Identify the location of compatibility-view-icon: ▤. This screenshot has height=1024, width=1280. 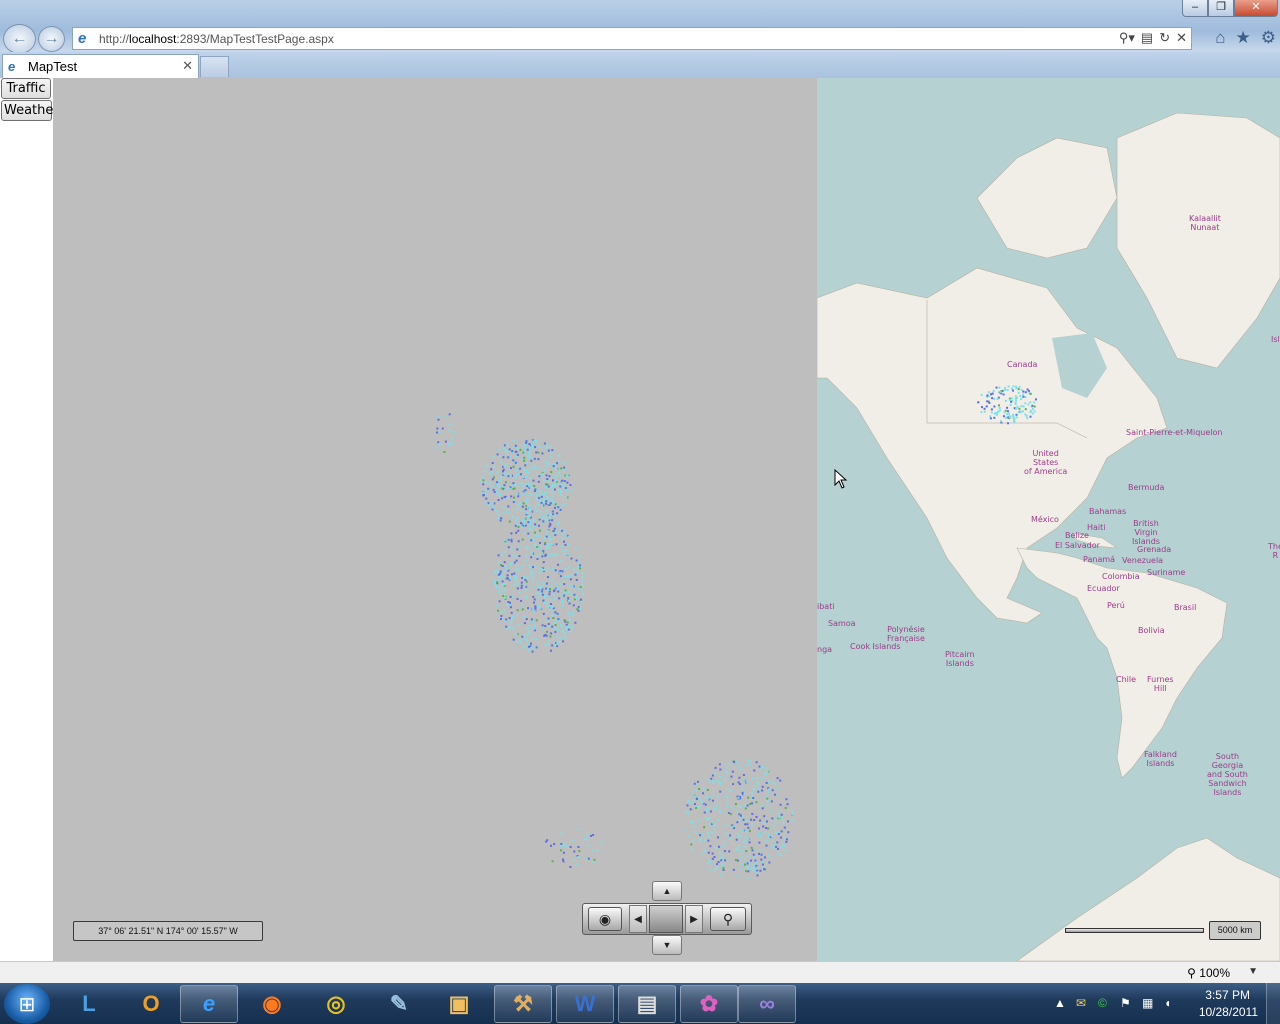
(1147, 38).